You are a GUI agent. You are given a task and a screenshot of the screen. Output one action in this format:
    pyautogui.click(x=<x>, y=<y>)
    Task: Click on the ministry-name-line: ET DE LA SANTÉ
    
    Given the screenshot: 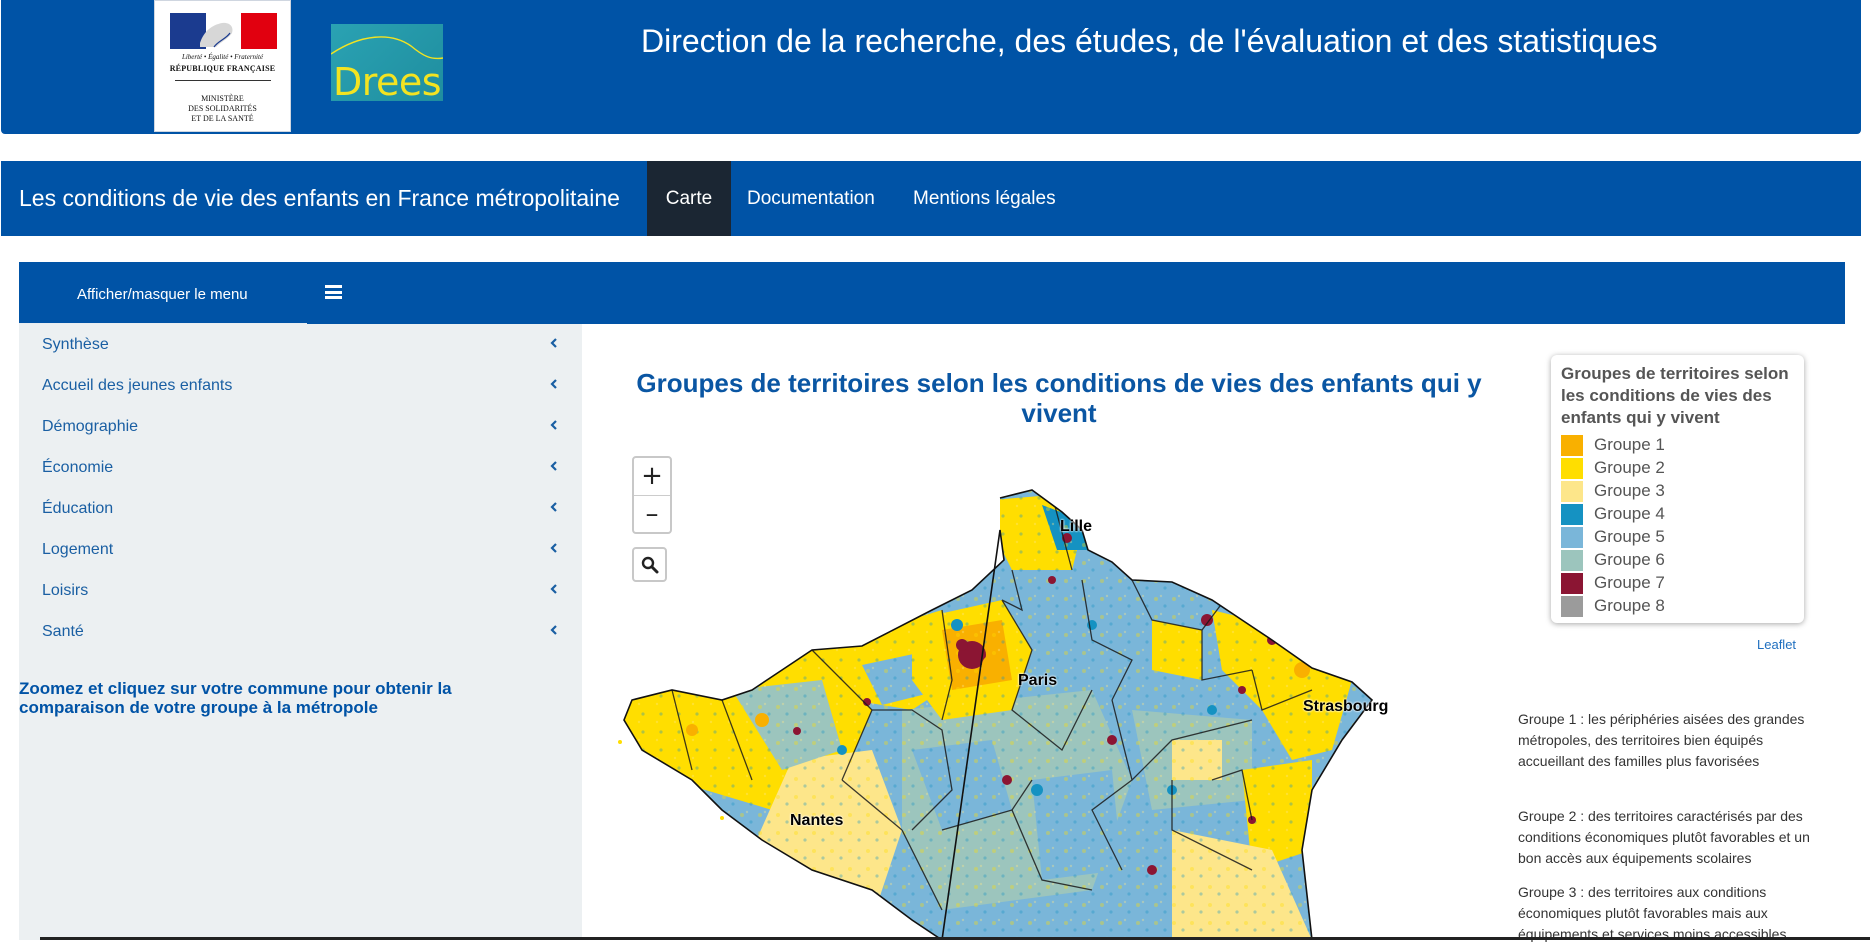 What is the action you would take?
    pyautogui.click(x=222, y=118)
    